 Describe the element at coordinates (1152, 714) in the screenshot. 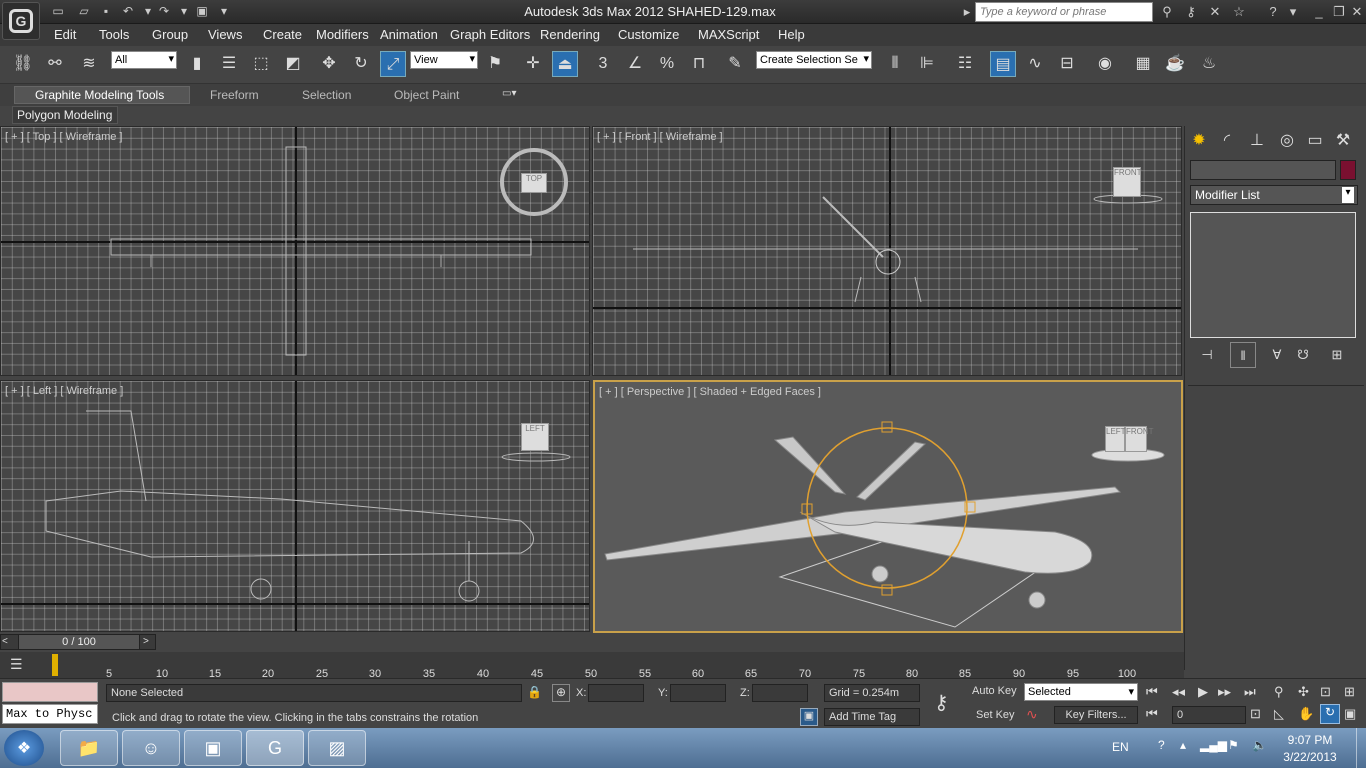

I see `key-mode-toggle-icon: ⏮` at that location.